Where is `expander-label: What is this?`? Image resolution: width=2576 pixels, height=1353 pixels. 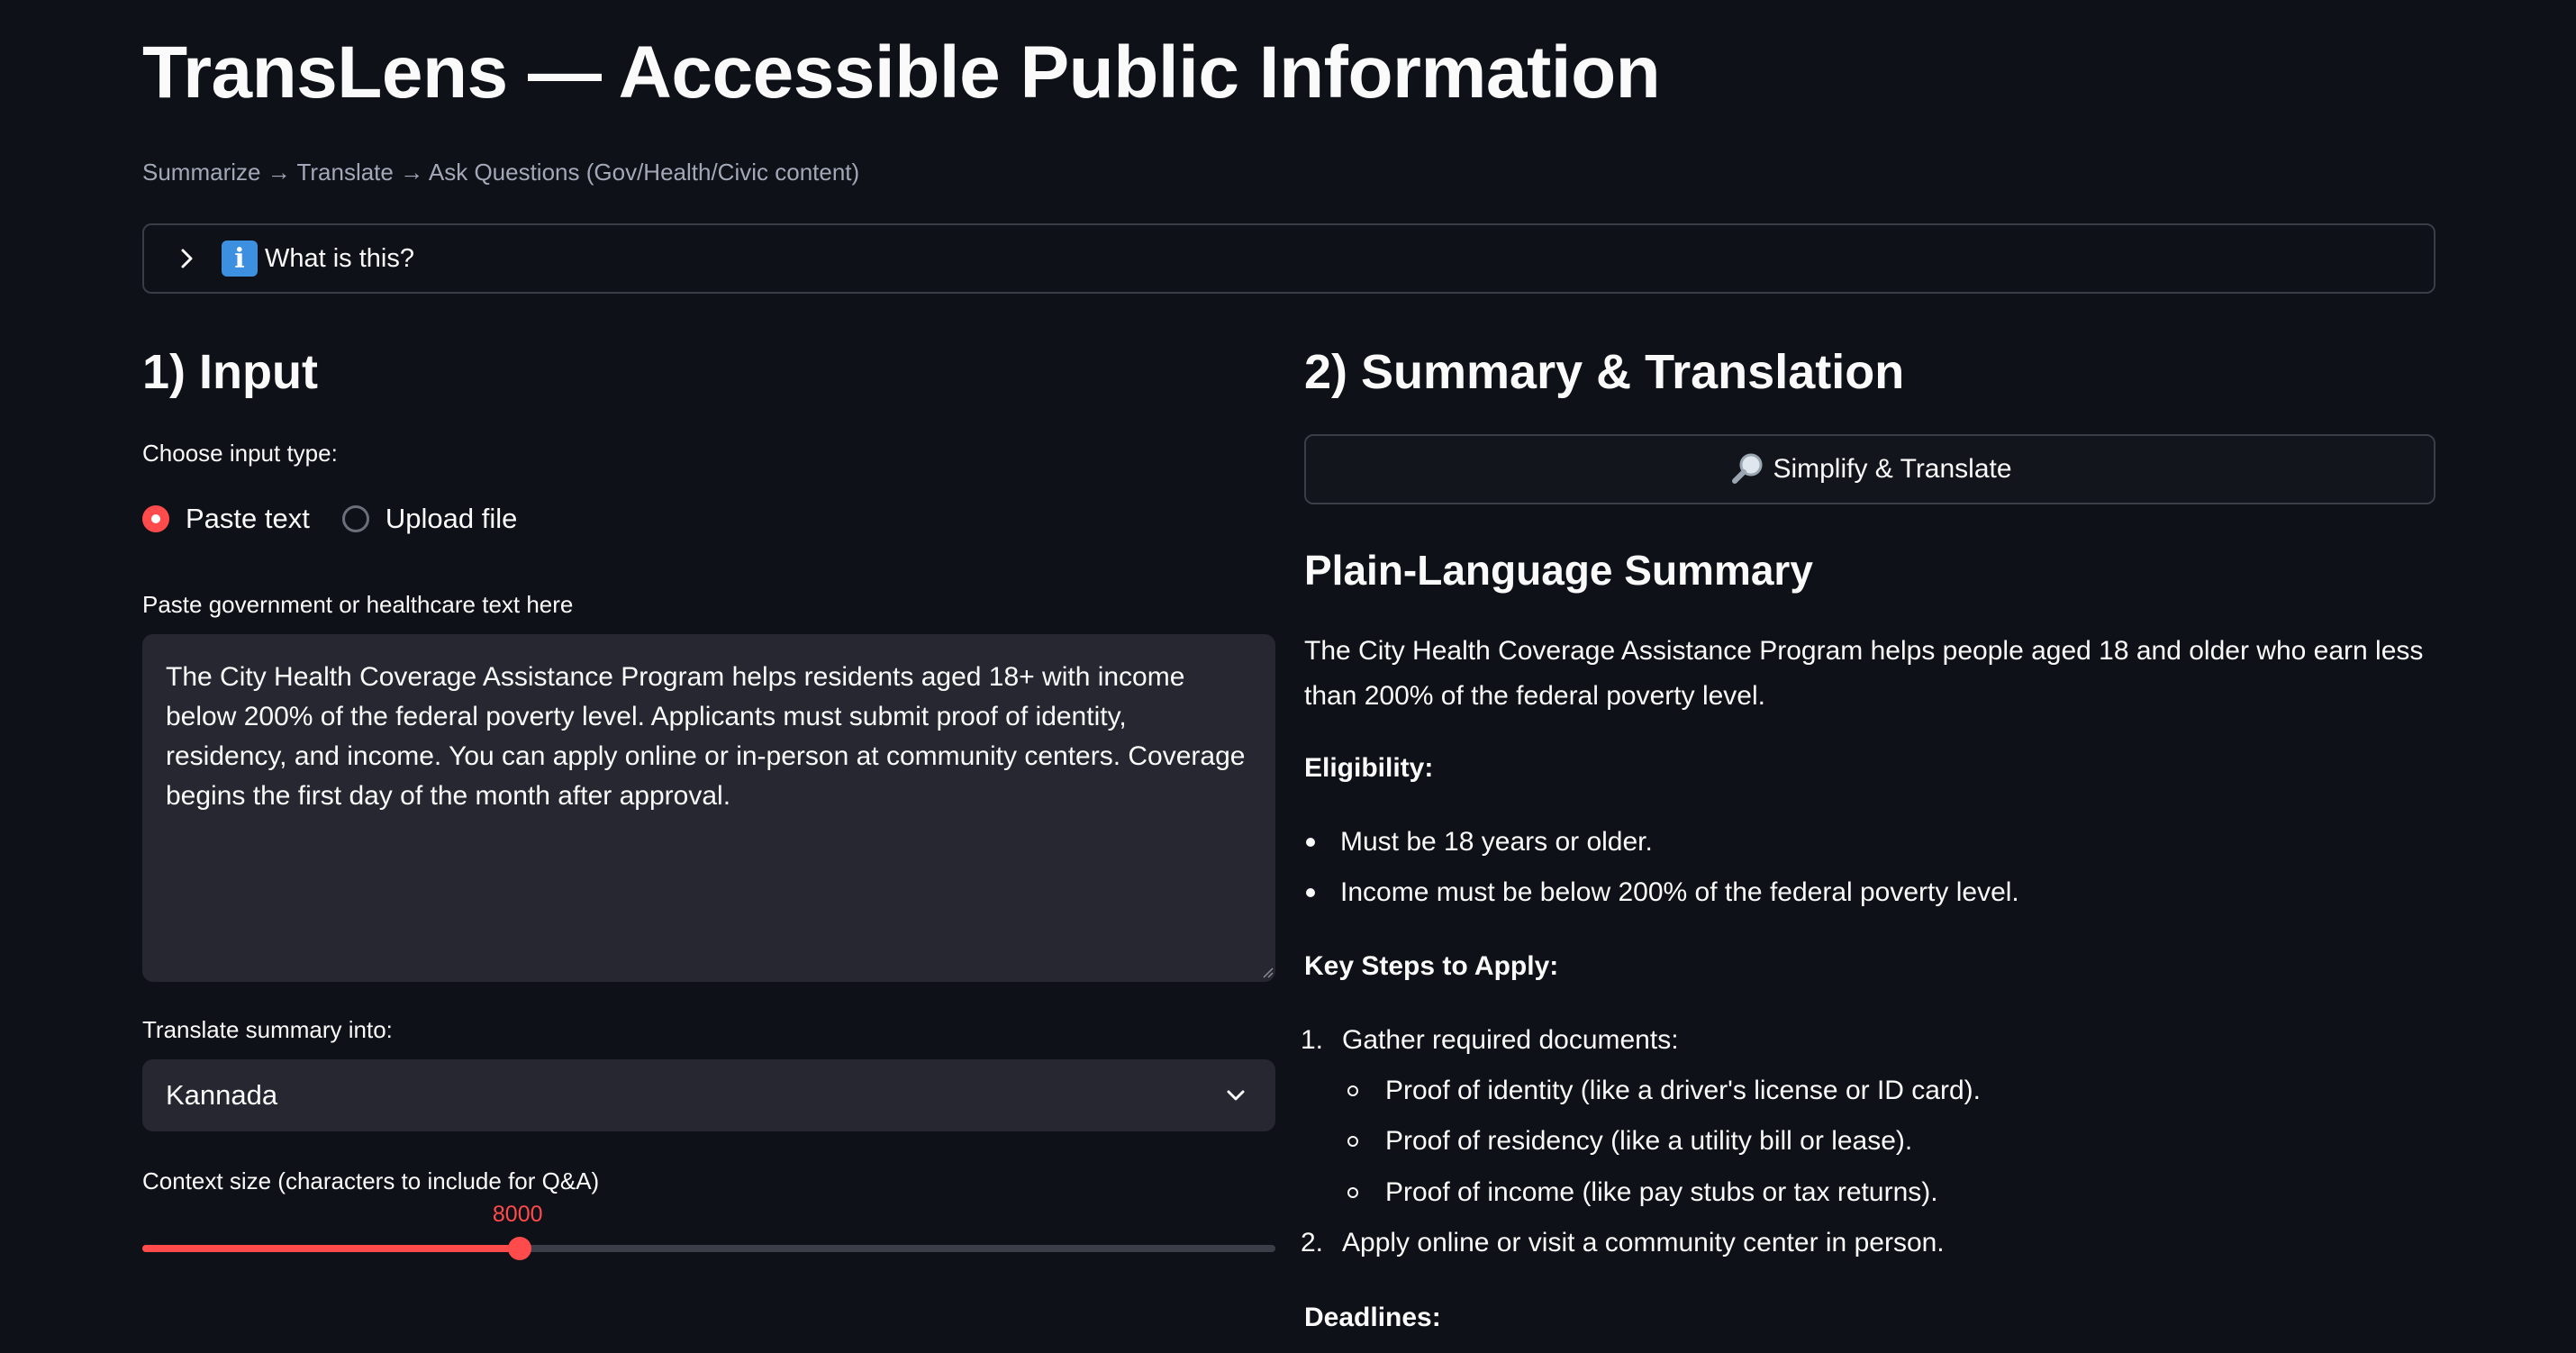
expander-label: What is this? is located at coordinates (339, 258).